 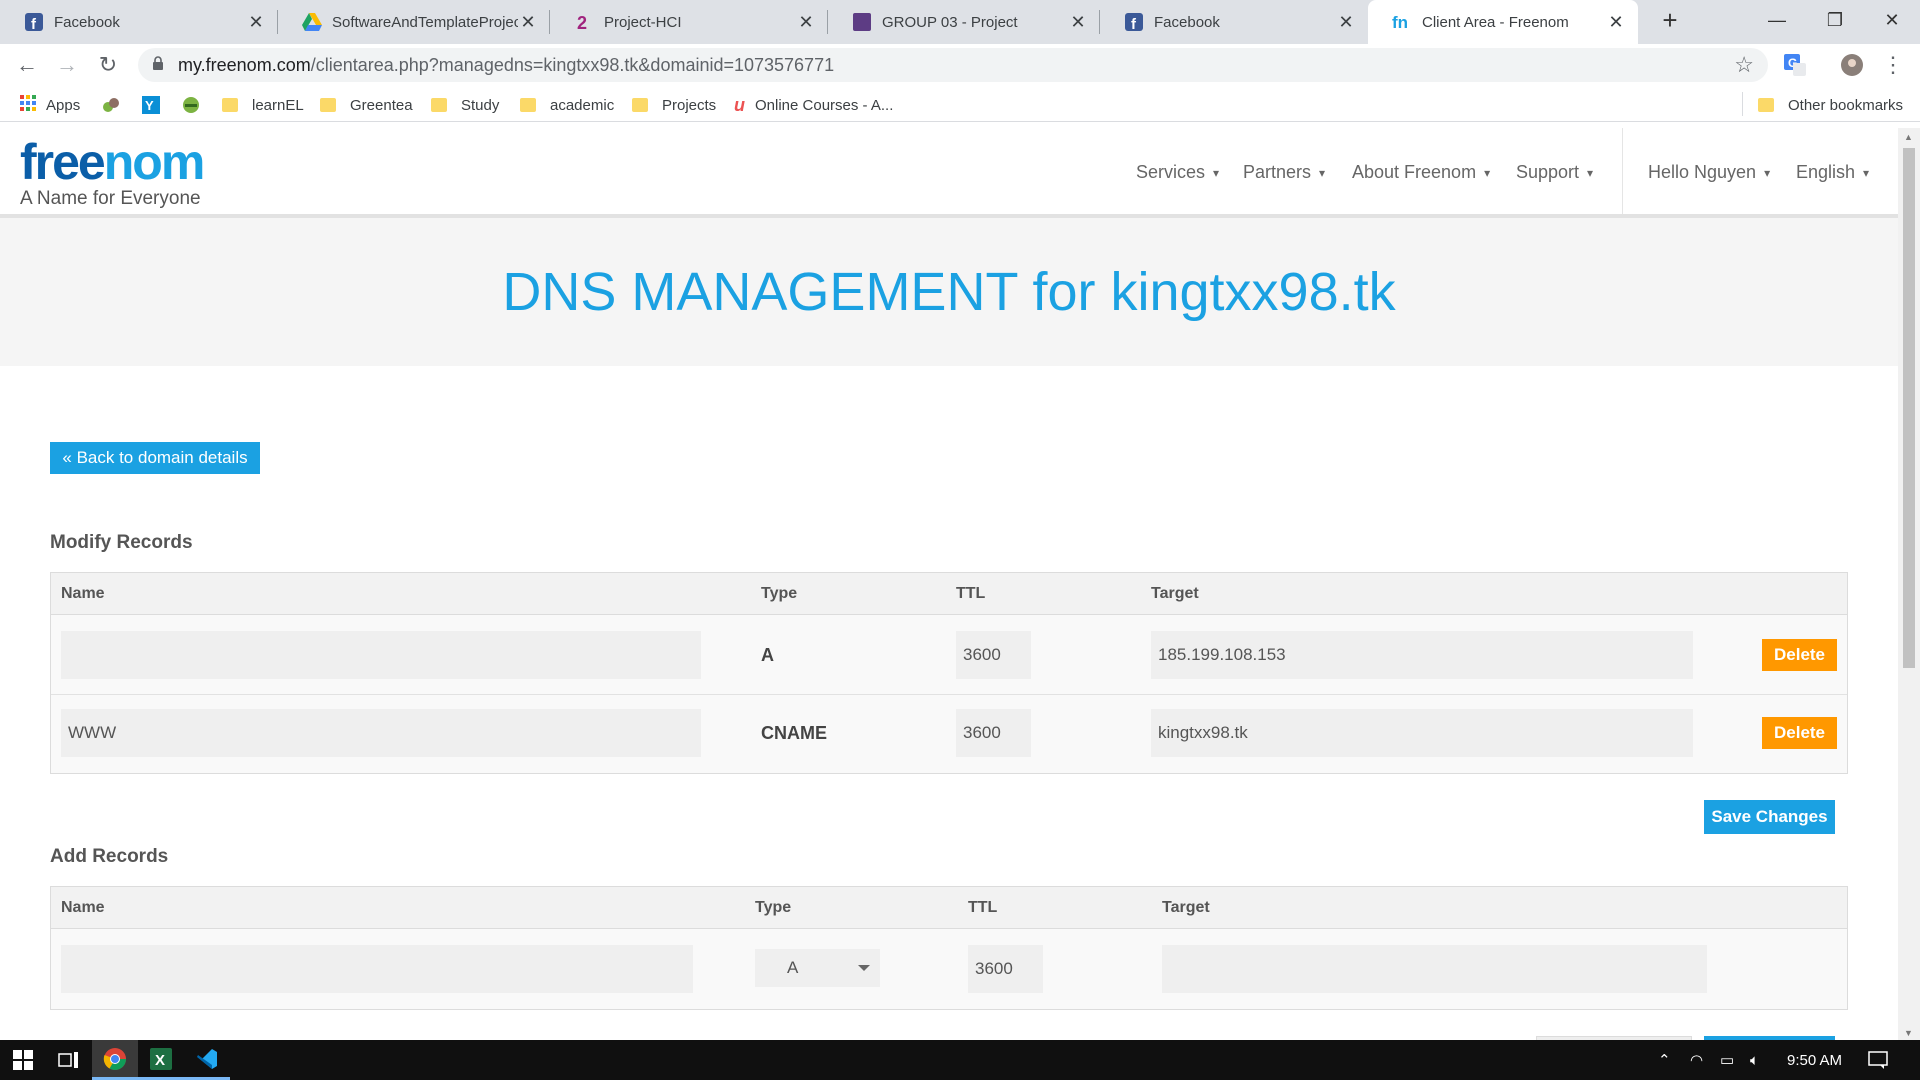 I want to click on bookmark-folder-learnel: learnEL, so click(x=263, y=105).